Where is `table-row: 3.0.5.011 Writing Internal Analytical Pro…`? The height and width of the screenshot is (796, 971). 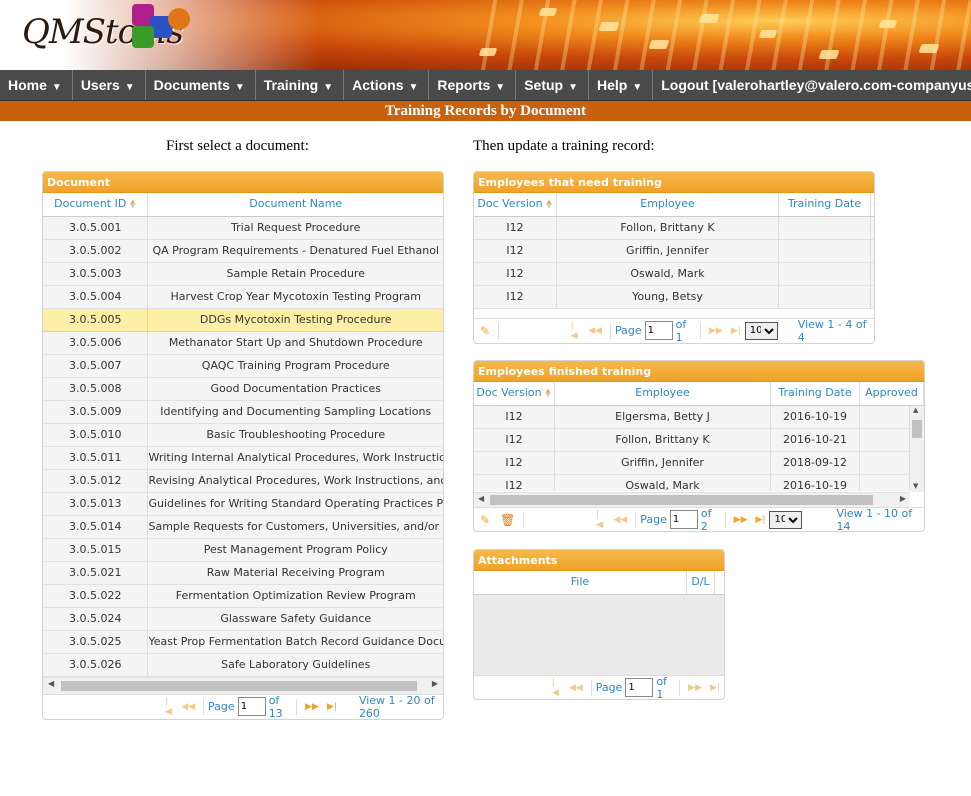
table-row: 3.0.5.011 Writing Internal Analytical Pro… is located at coordinates (243, 458).